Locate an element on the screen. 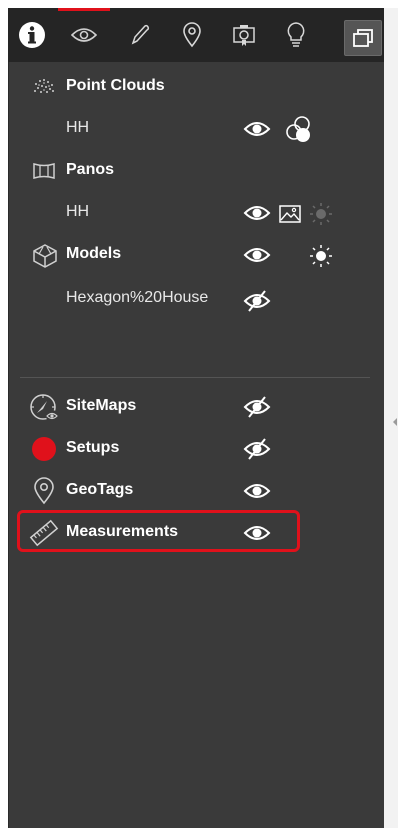 Image resolution: width=398 pixels, height=830 pixels. measurements-highlight-box is located at coordinates (158, 531).